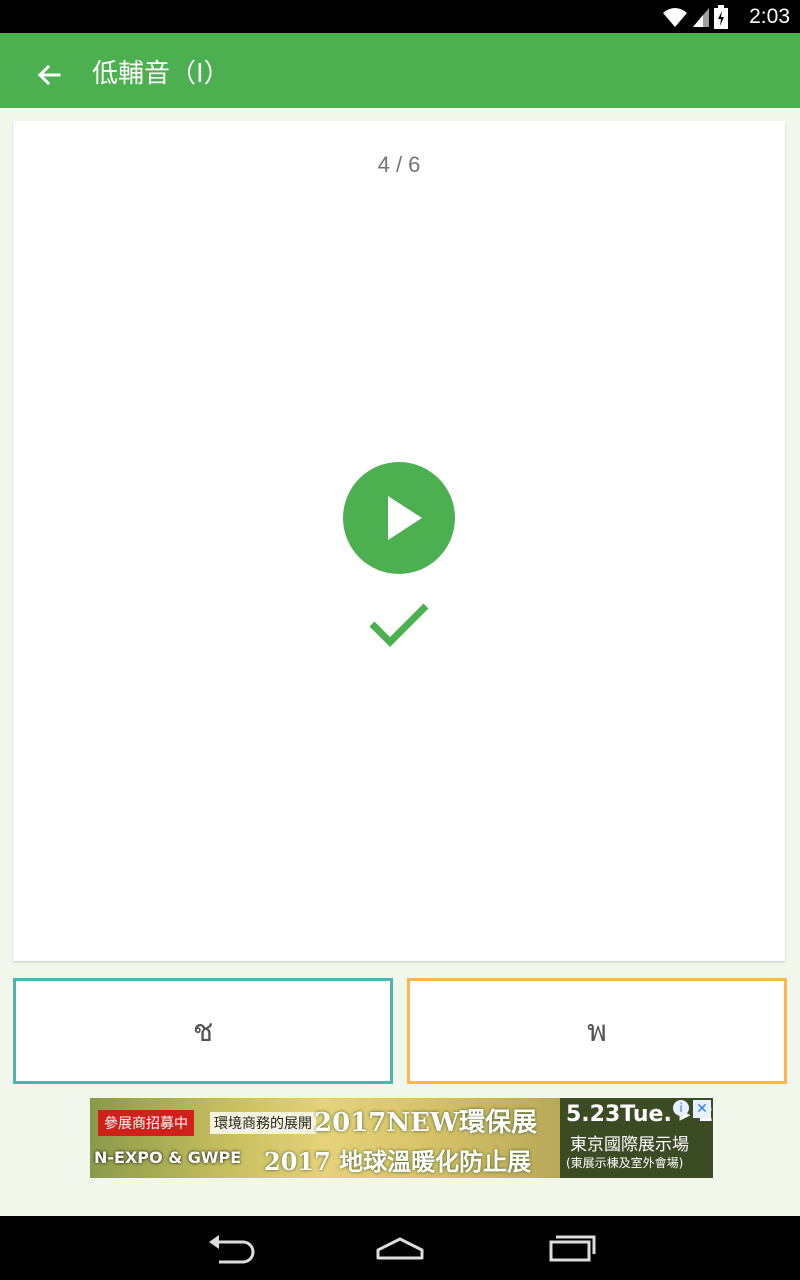 The height and width of the screenshot is (1280, 800). I want to click on clock: 2:03, so click(769, 16).